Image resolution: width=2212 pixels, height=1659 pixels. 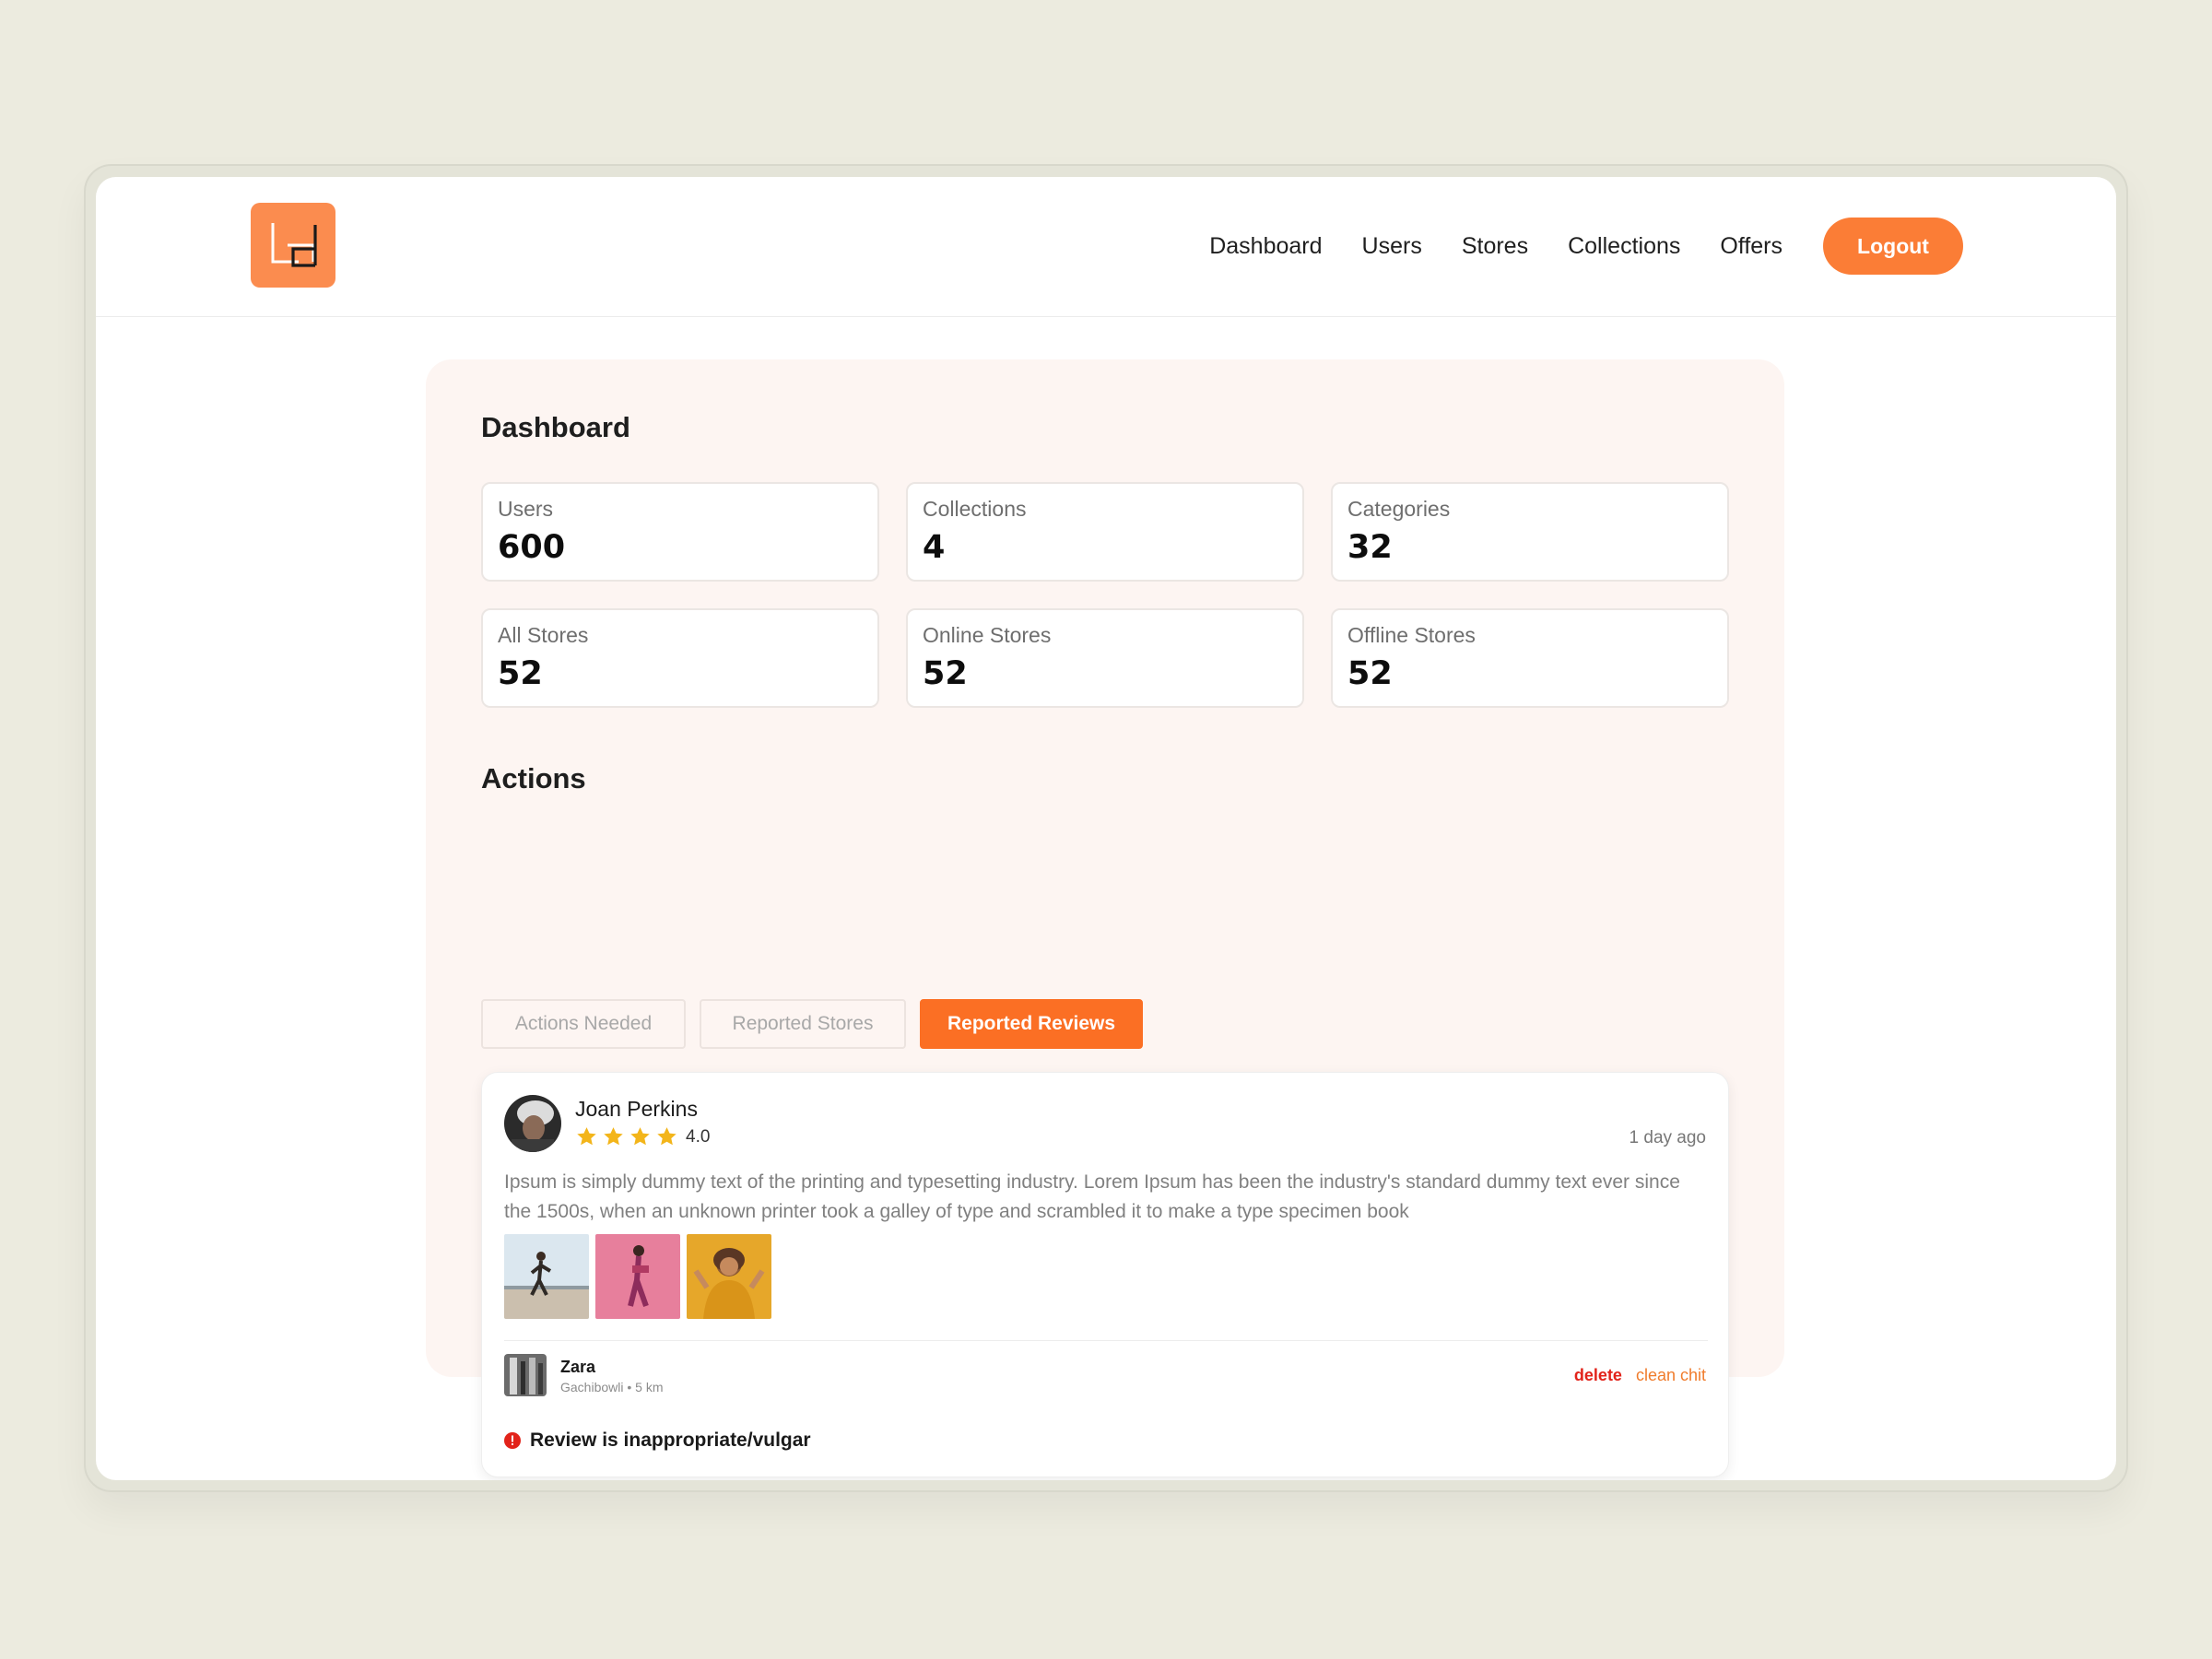 I want to click on stat-label: Online Stores, so click(x=987, y=635).